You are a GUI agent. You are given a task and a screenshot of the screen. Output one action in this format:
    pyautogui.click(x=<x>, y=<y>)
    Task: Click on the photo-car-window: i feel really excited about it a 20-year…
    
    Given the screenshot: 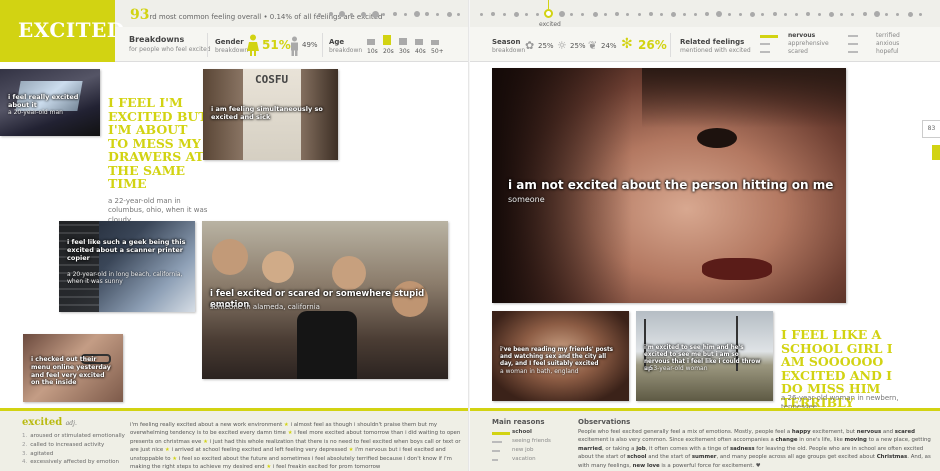 What is the action you would take?
    pyautogui.click(x=50, y=102)
    